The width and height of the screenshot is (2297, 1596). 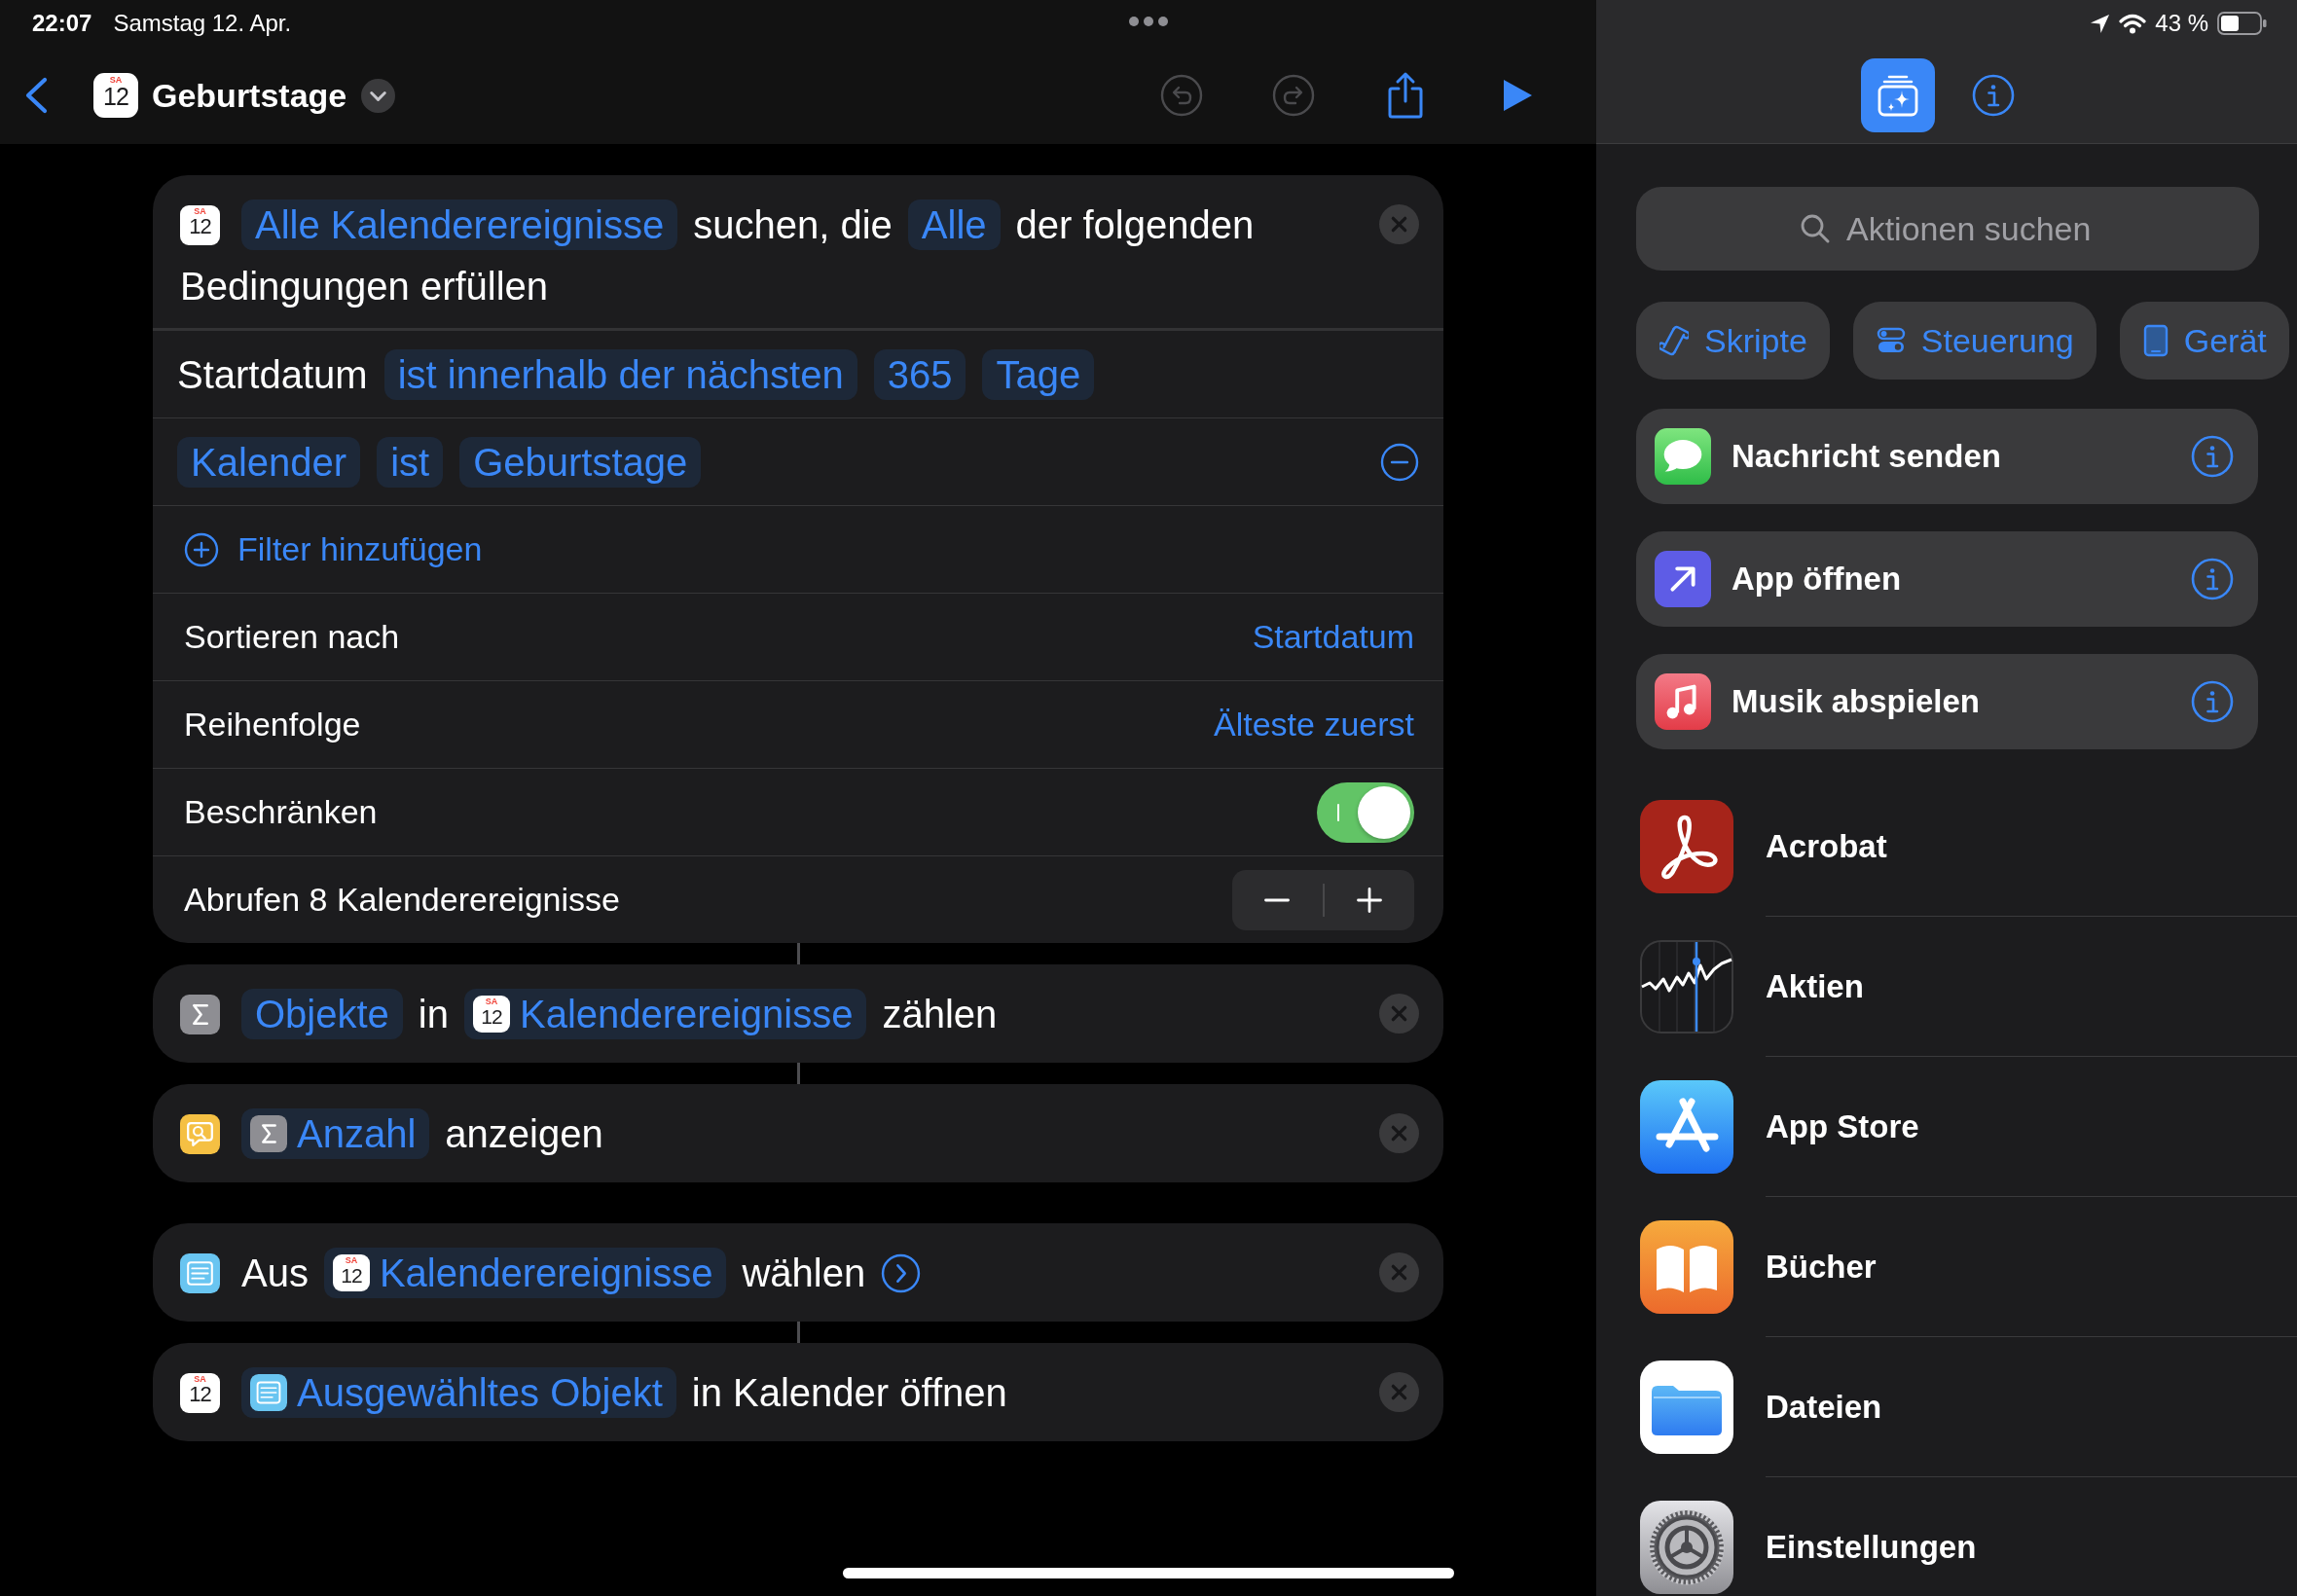 I want to click on minus-icon, so click(x=1277, y=900).